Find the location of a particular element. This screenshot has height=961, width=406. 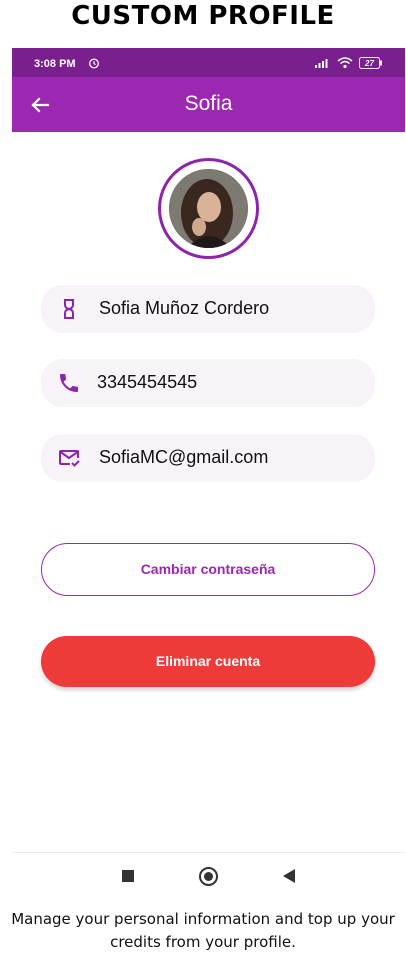

person-icon is located at coordinates (69, 309).